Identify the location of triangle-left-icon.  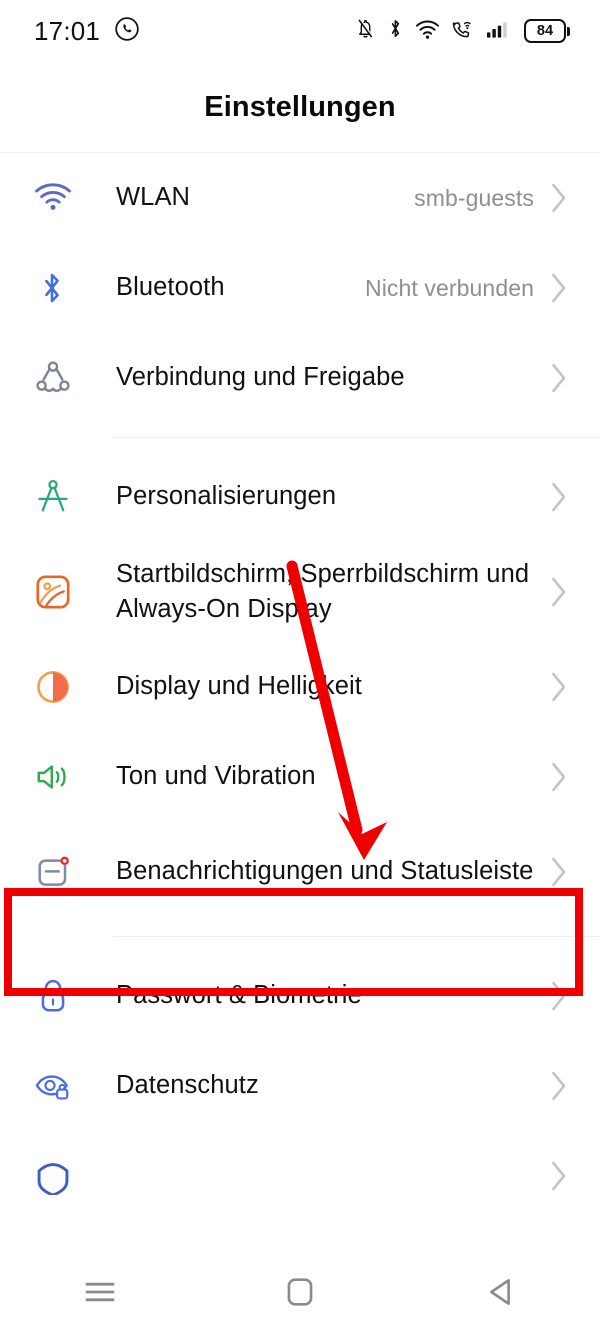
(500, 1294).